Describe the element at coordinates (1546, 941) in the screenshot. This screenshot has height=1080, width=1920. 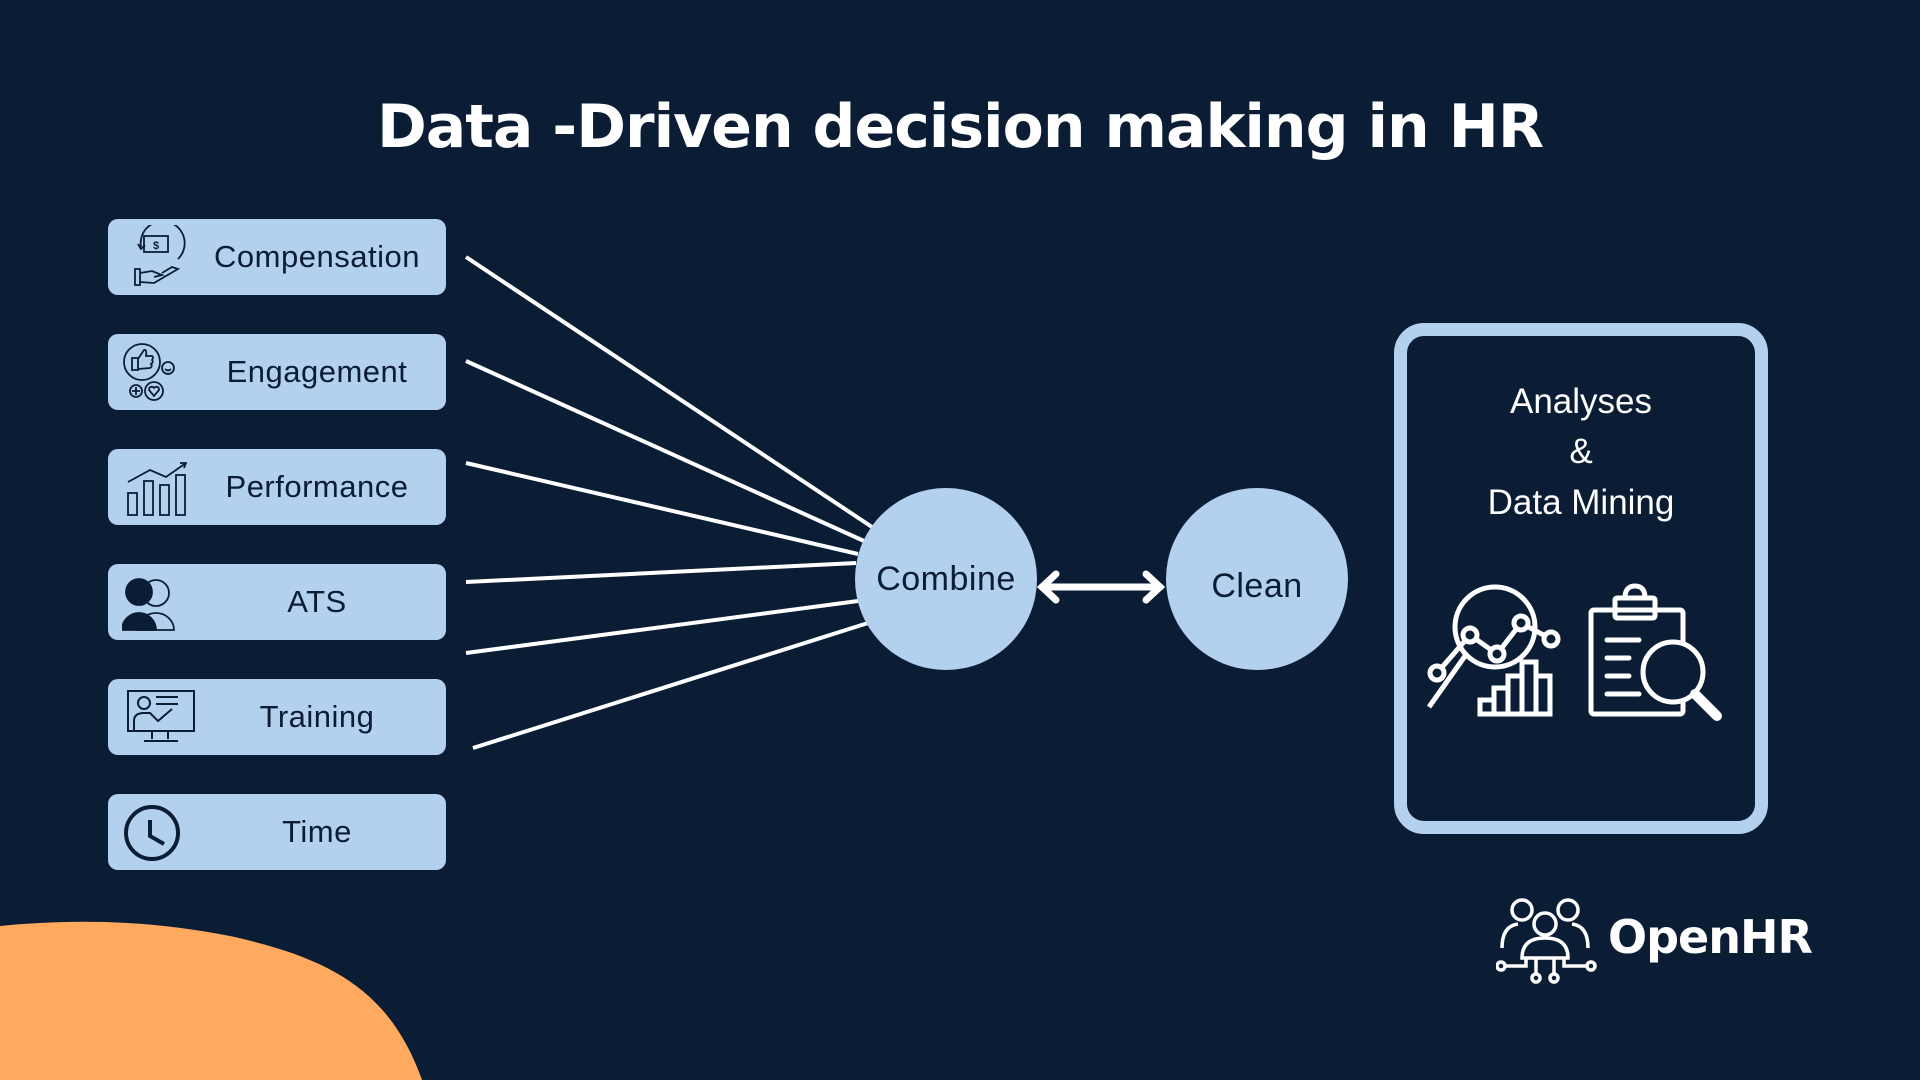
I see `openhr-logo-icon` at that location.